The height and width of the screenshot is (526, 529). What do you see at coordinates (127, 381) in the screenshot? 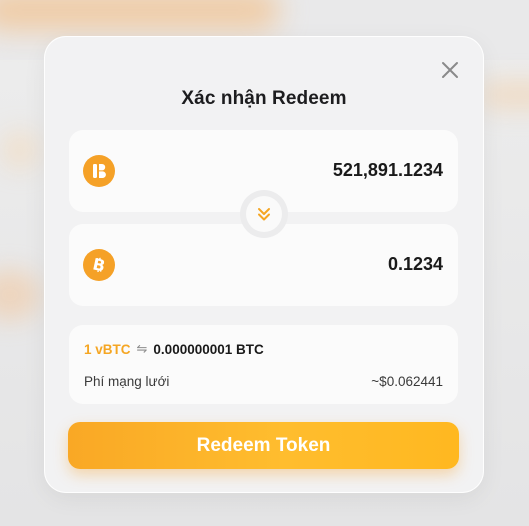
I see `network-fee-label: Phí mạng lưới` at bounding box center [127, 381].